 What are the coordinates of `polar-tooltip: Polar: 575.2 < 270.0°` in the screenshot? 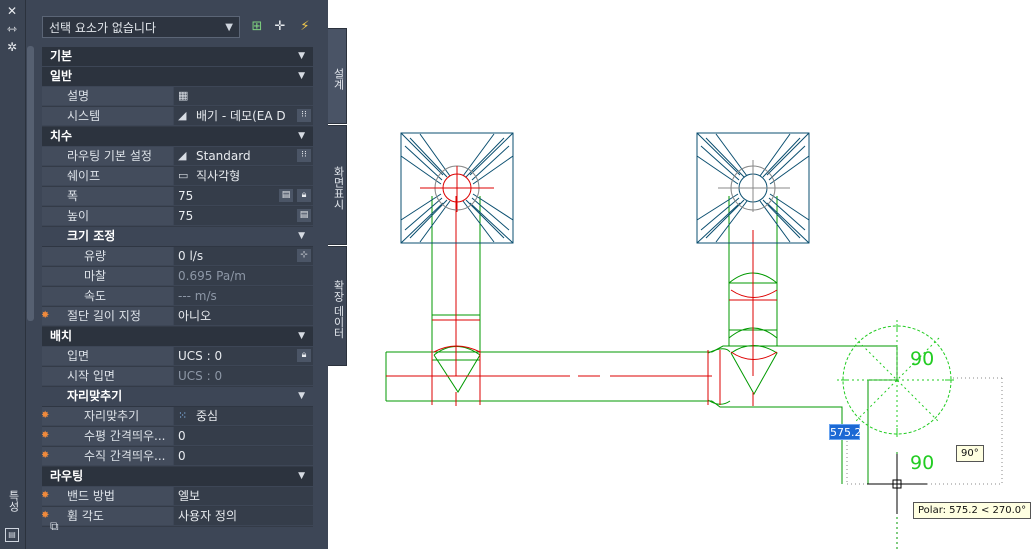 It's located at (972, 510).